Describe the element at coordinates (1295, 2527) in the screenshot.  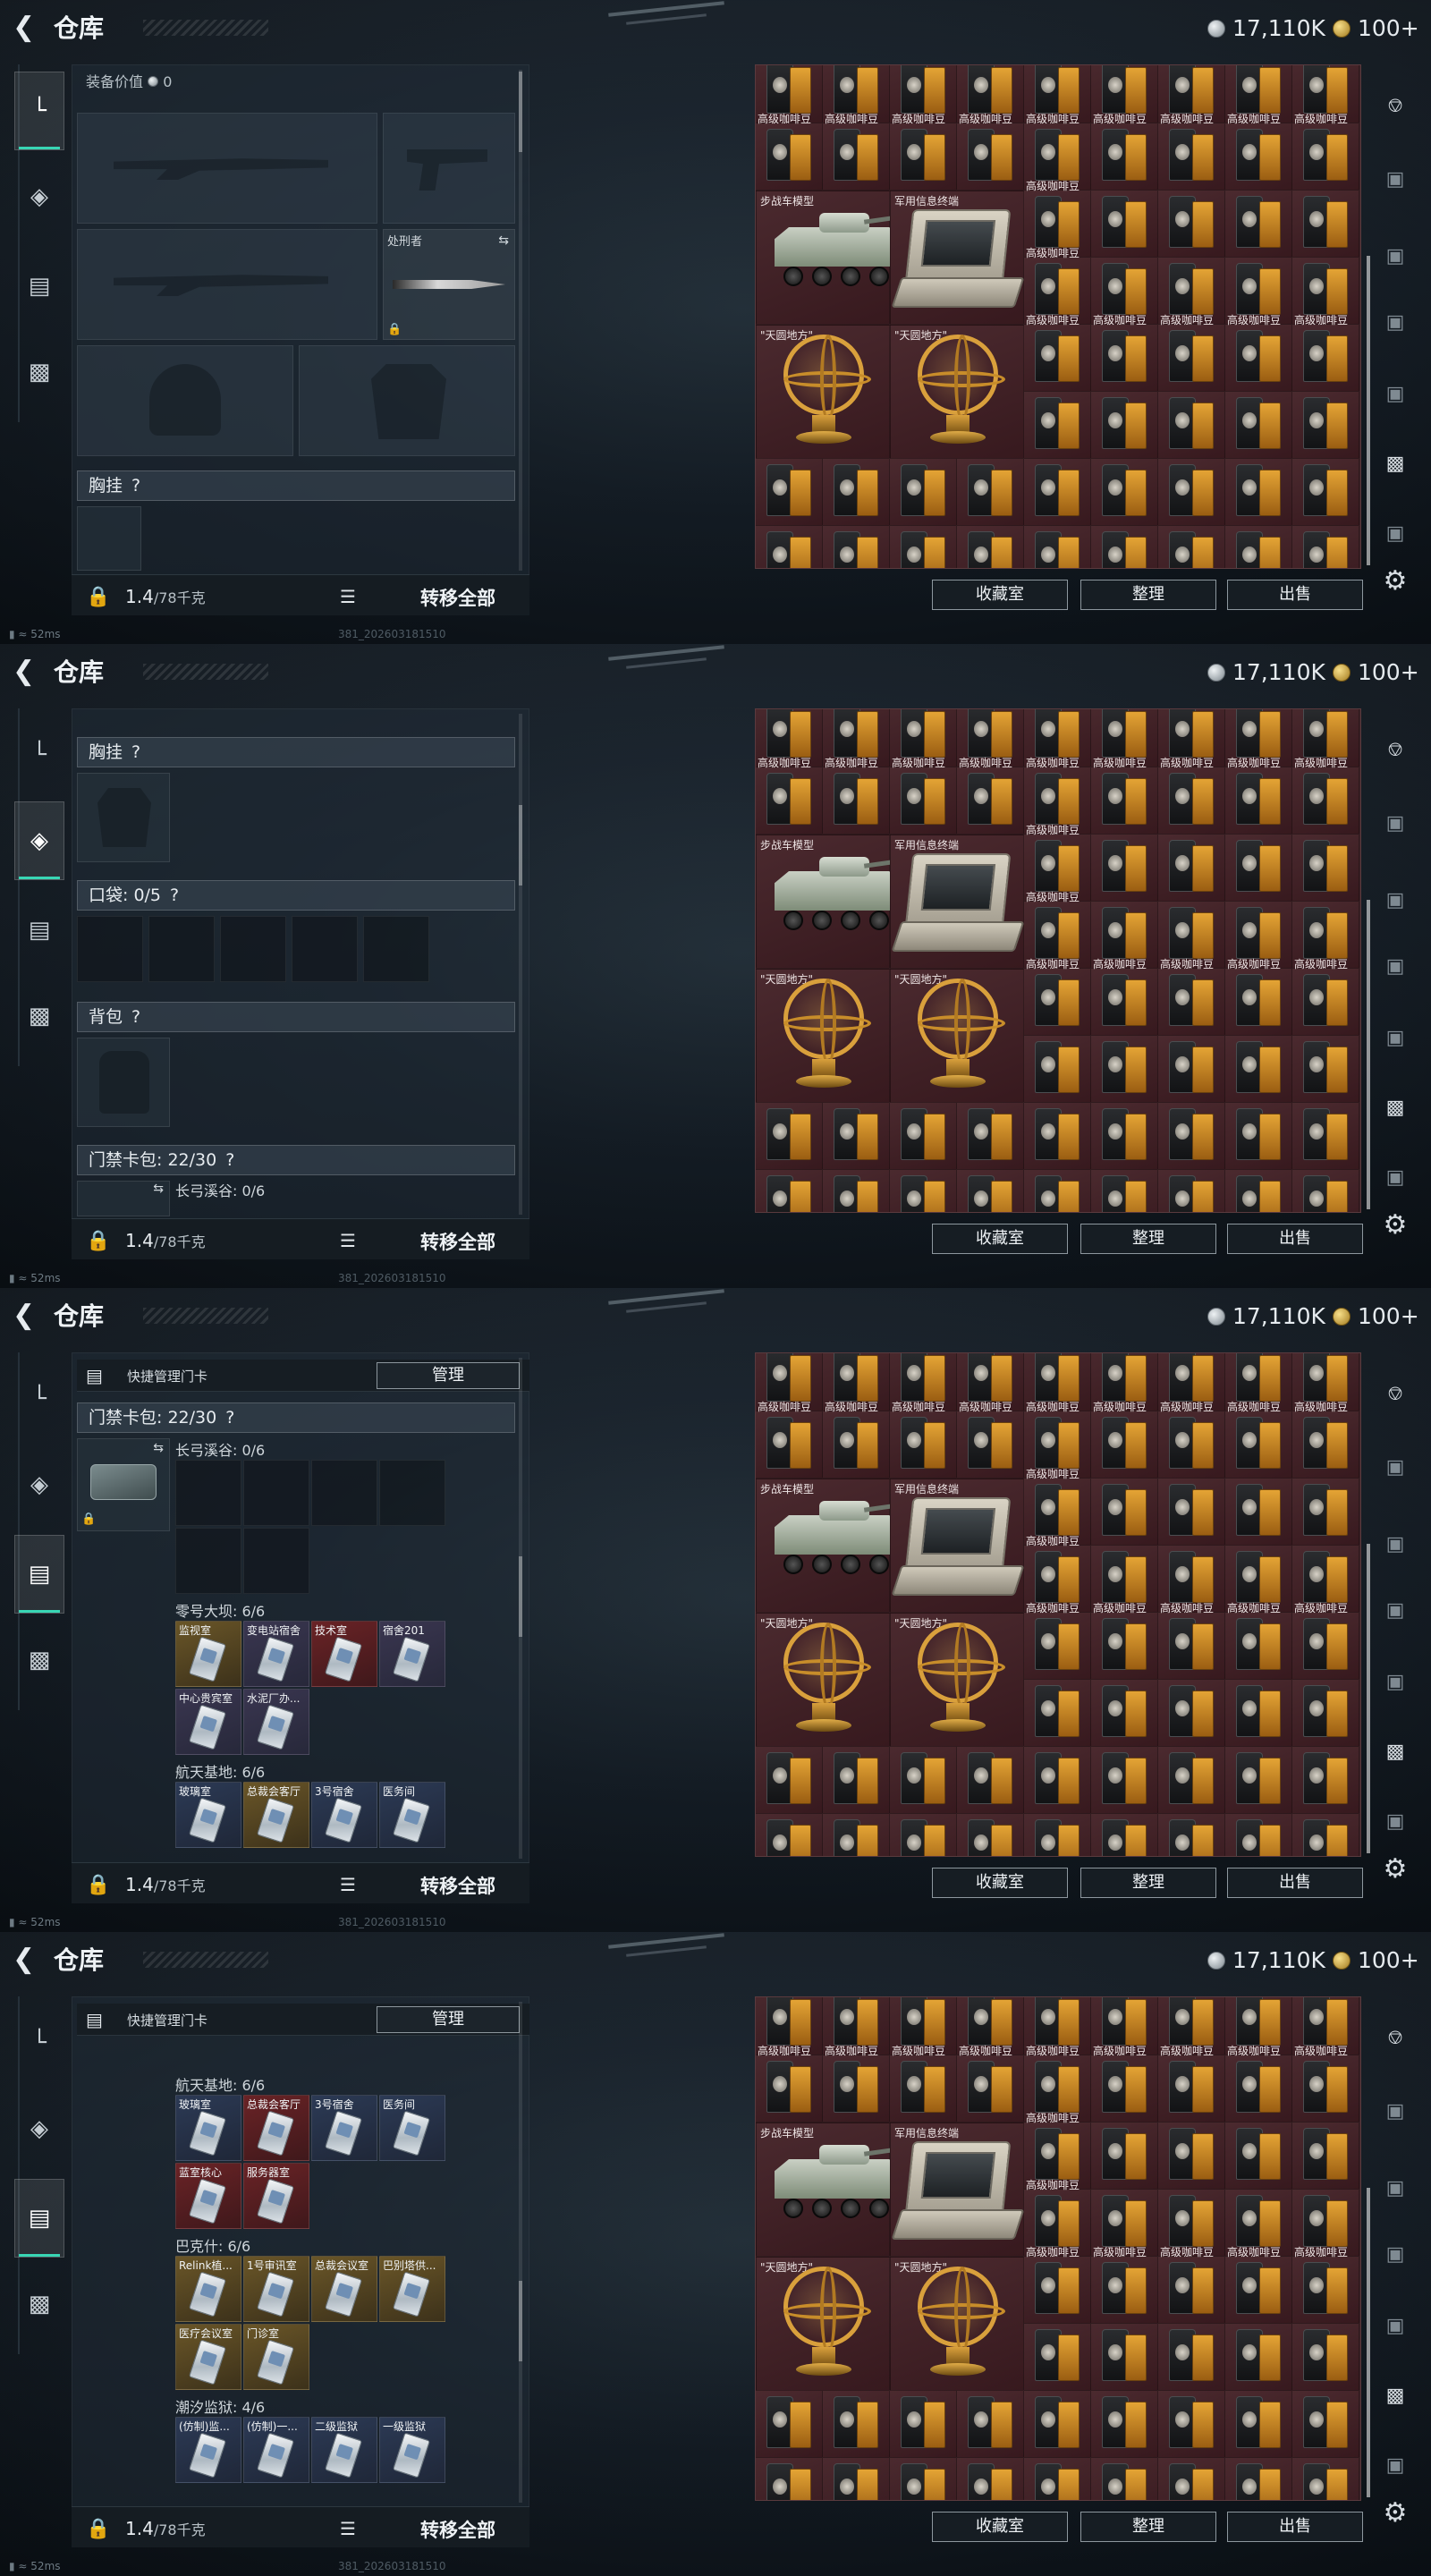
I see `sell-button: 出售` at that location.